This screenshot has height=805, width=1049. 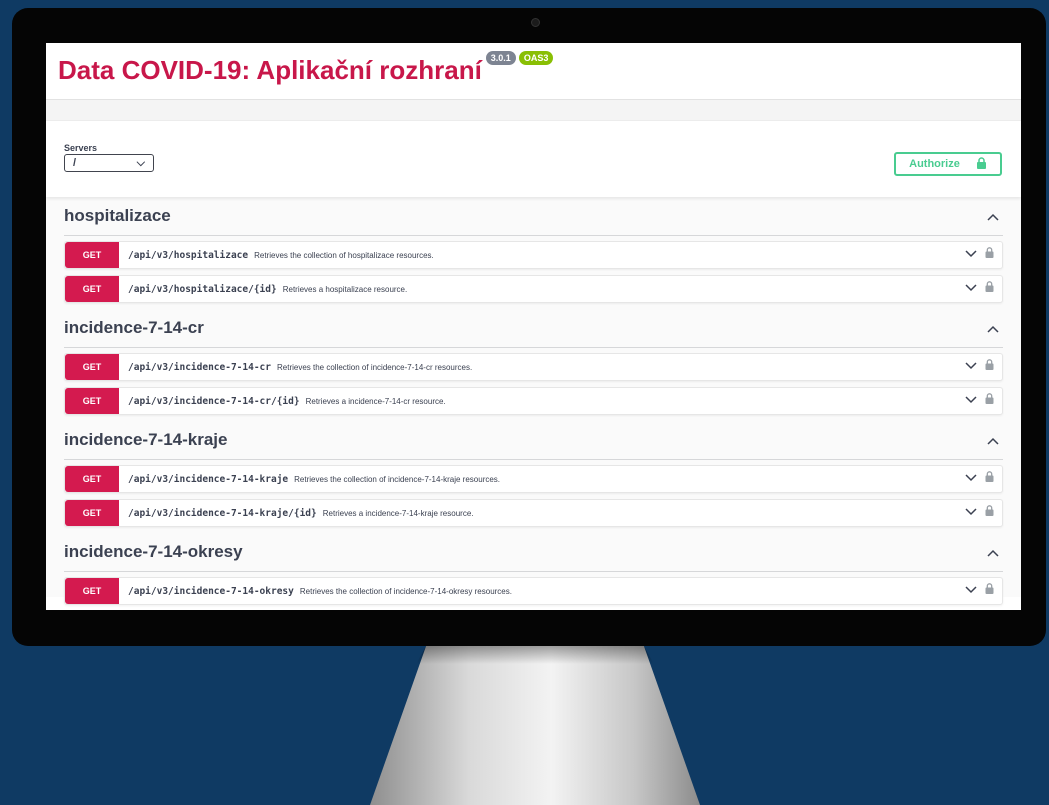 I want to click on chevron-down-icon: ⌵, so click(x=140, y=162).